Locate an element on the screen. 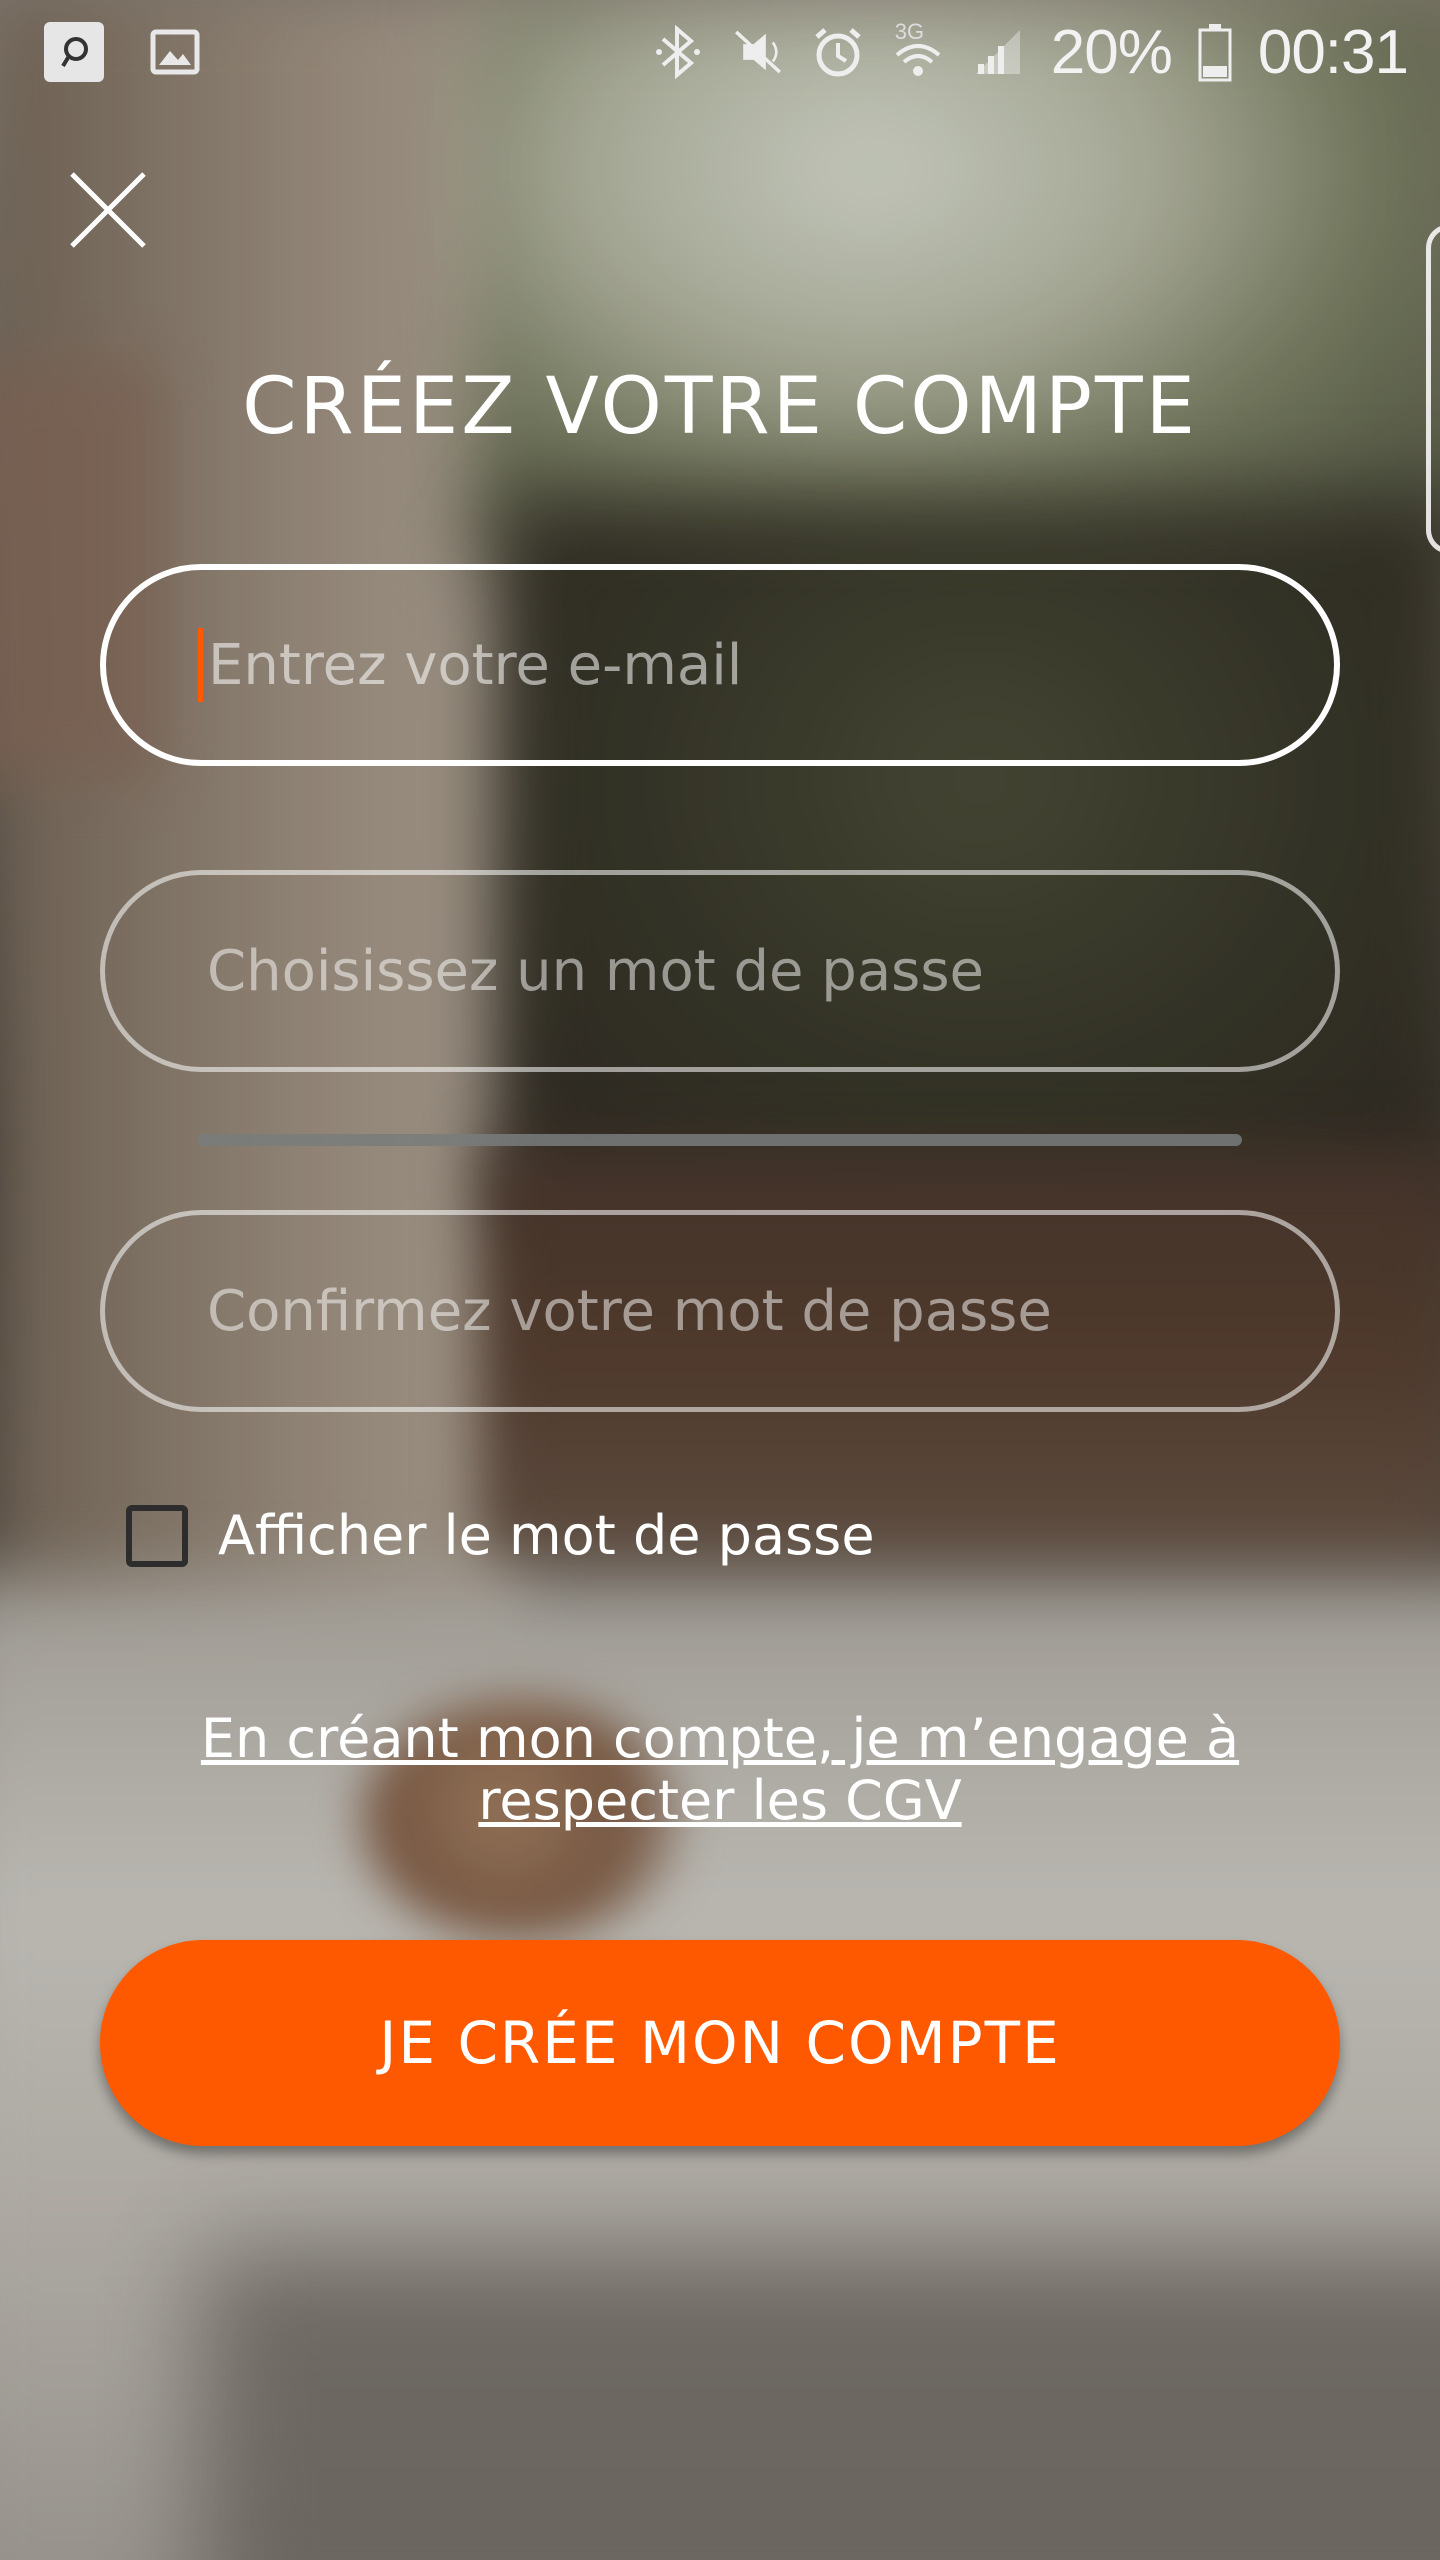 This screenshot has height=2560, width=1440. wifi-icon: 3G is located at coordinates (918, 49).